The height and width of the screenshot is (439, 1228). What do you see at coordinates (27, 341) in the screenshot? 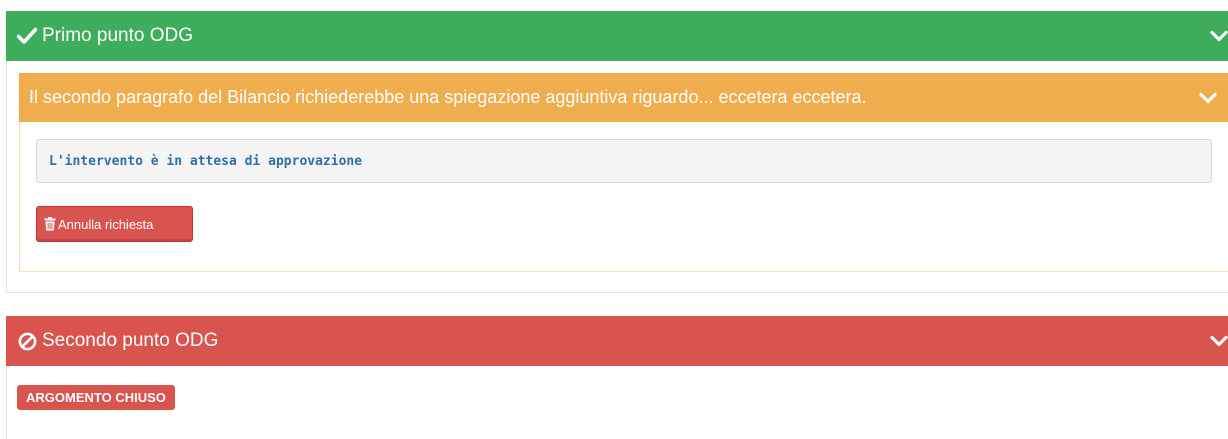
I see `ban-icon` at bounding box center [27, 341].